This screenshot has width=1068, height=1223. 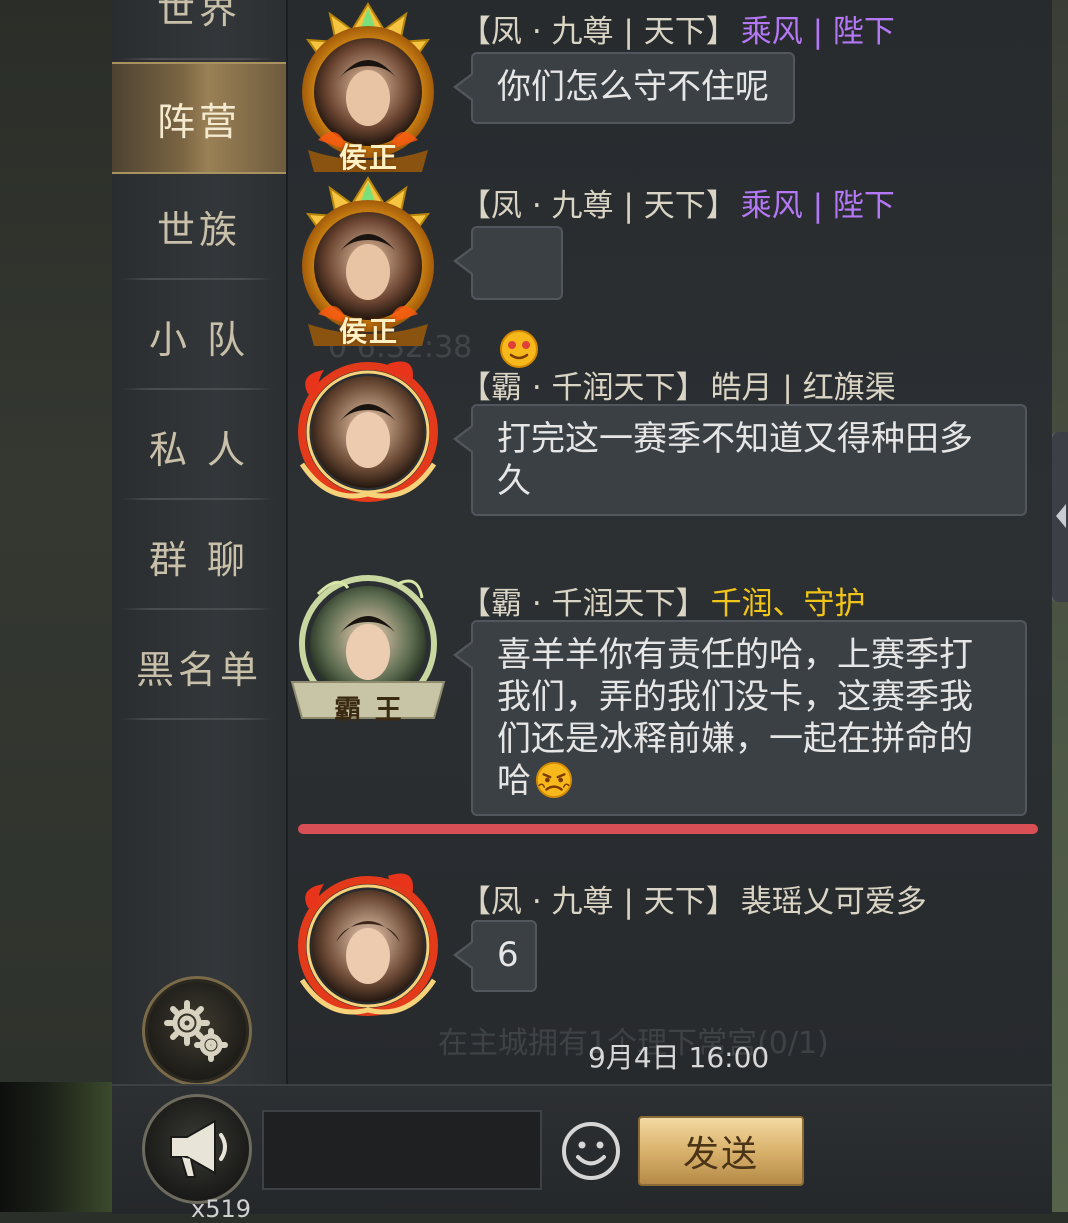 I want to click on unread-divider, so click(x=668, y=829).